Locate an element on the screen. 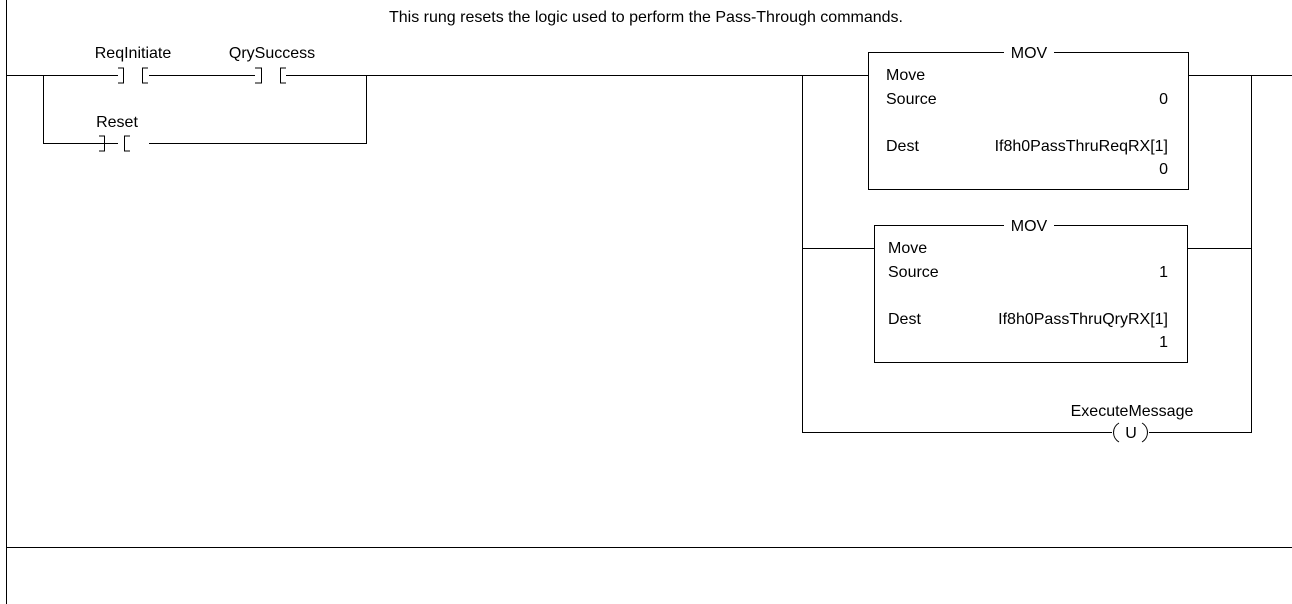  mov-block-1-source-label: Source is located at coordinates (911, 99).